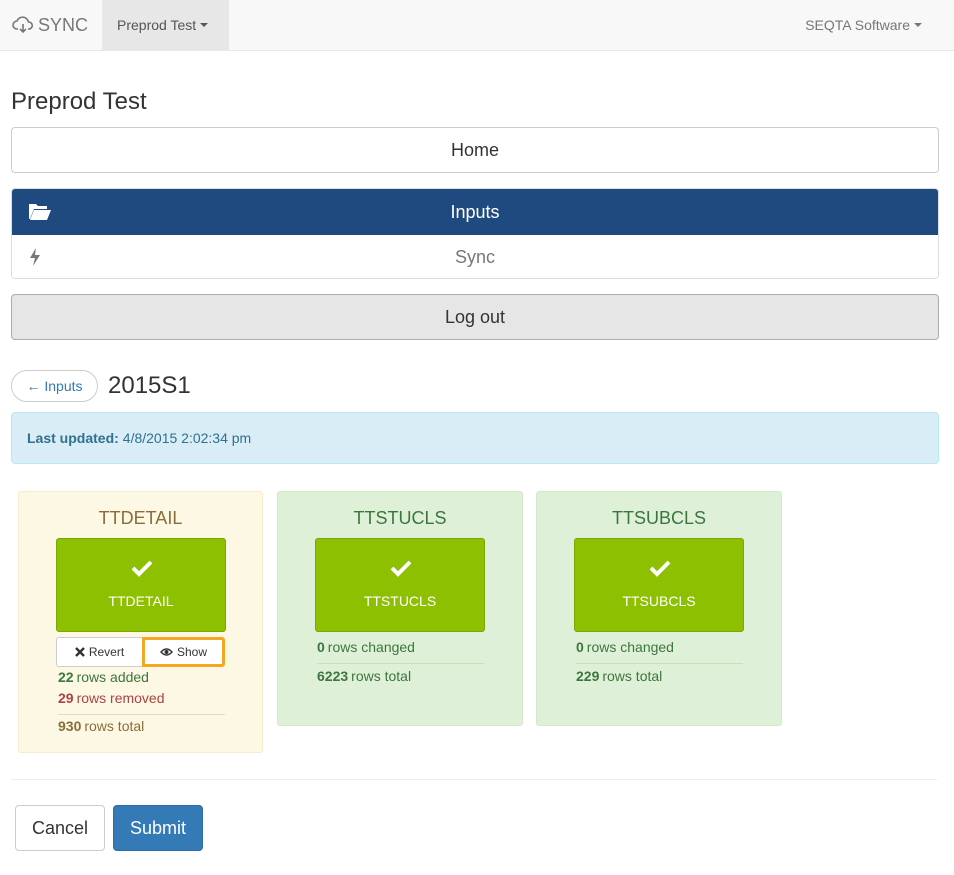 The image size is (954, 875). I want to click on rows-added-count: 22, so click(66, 677).